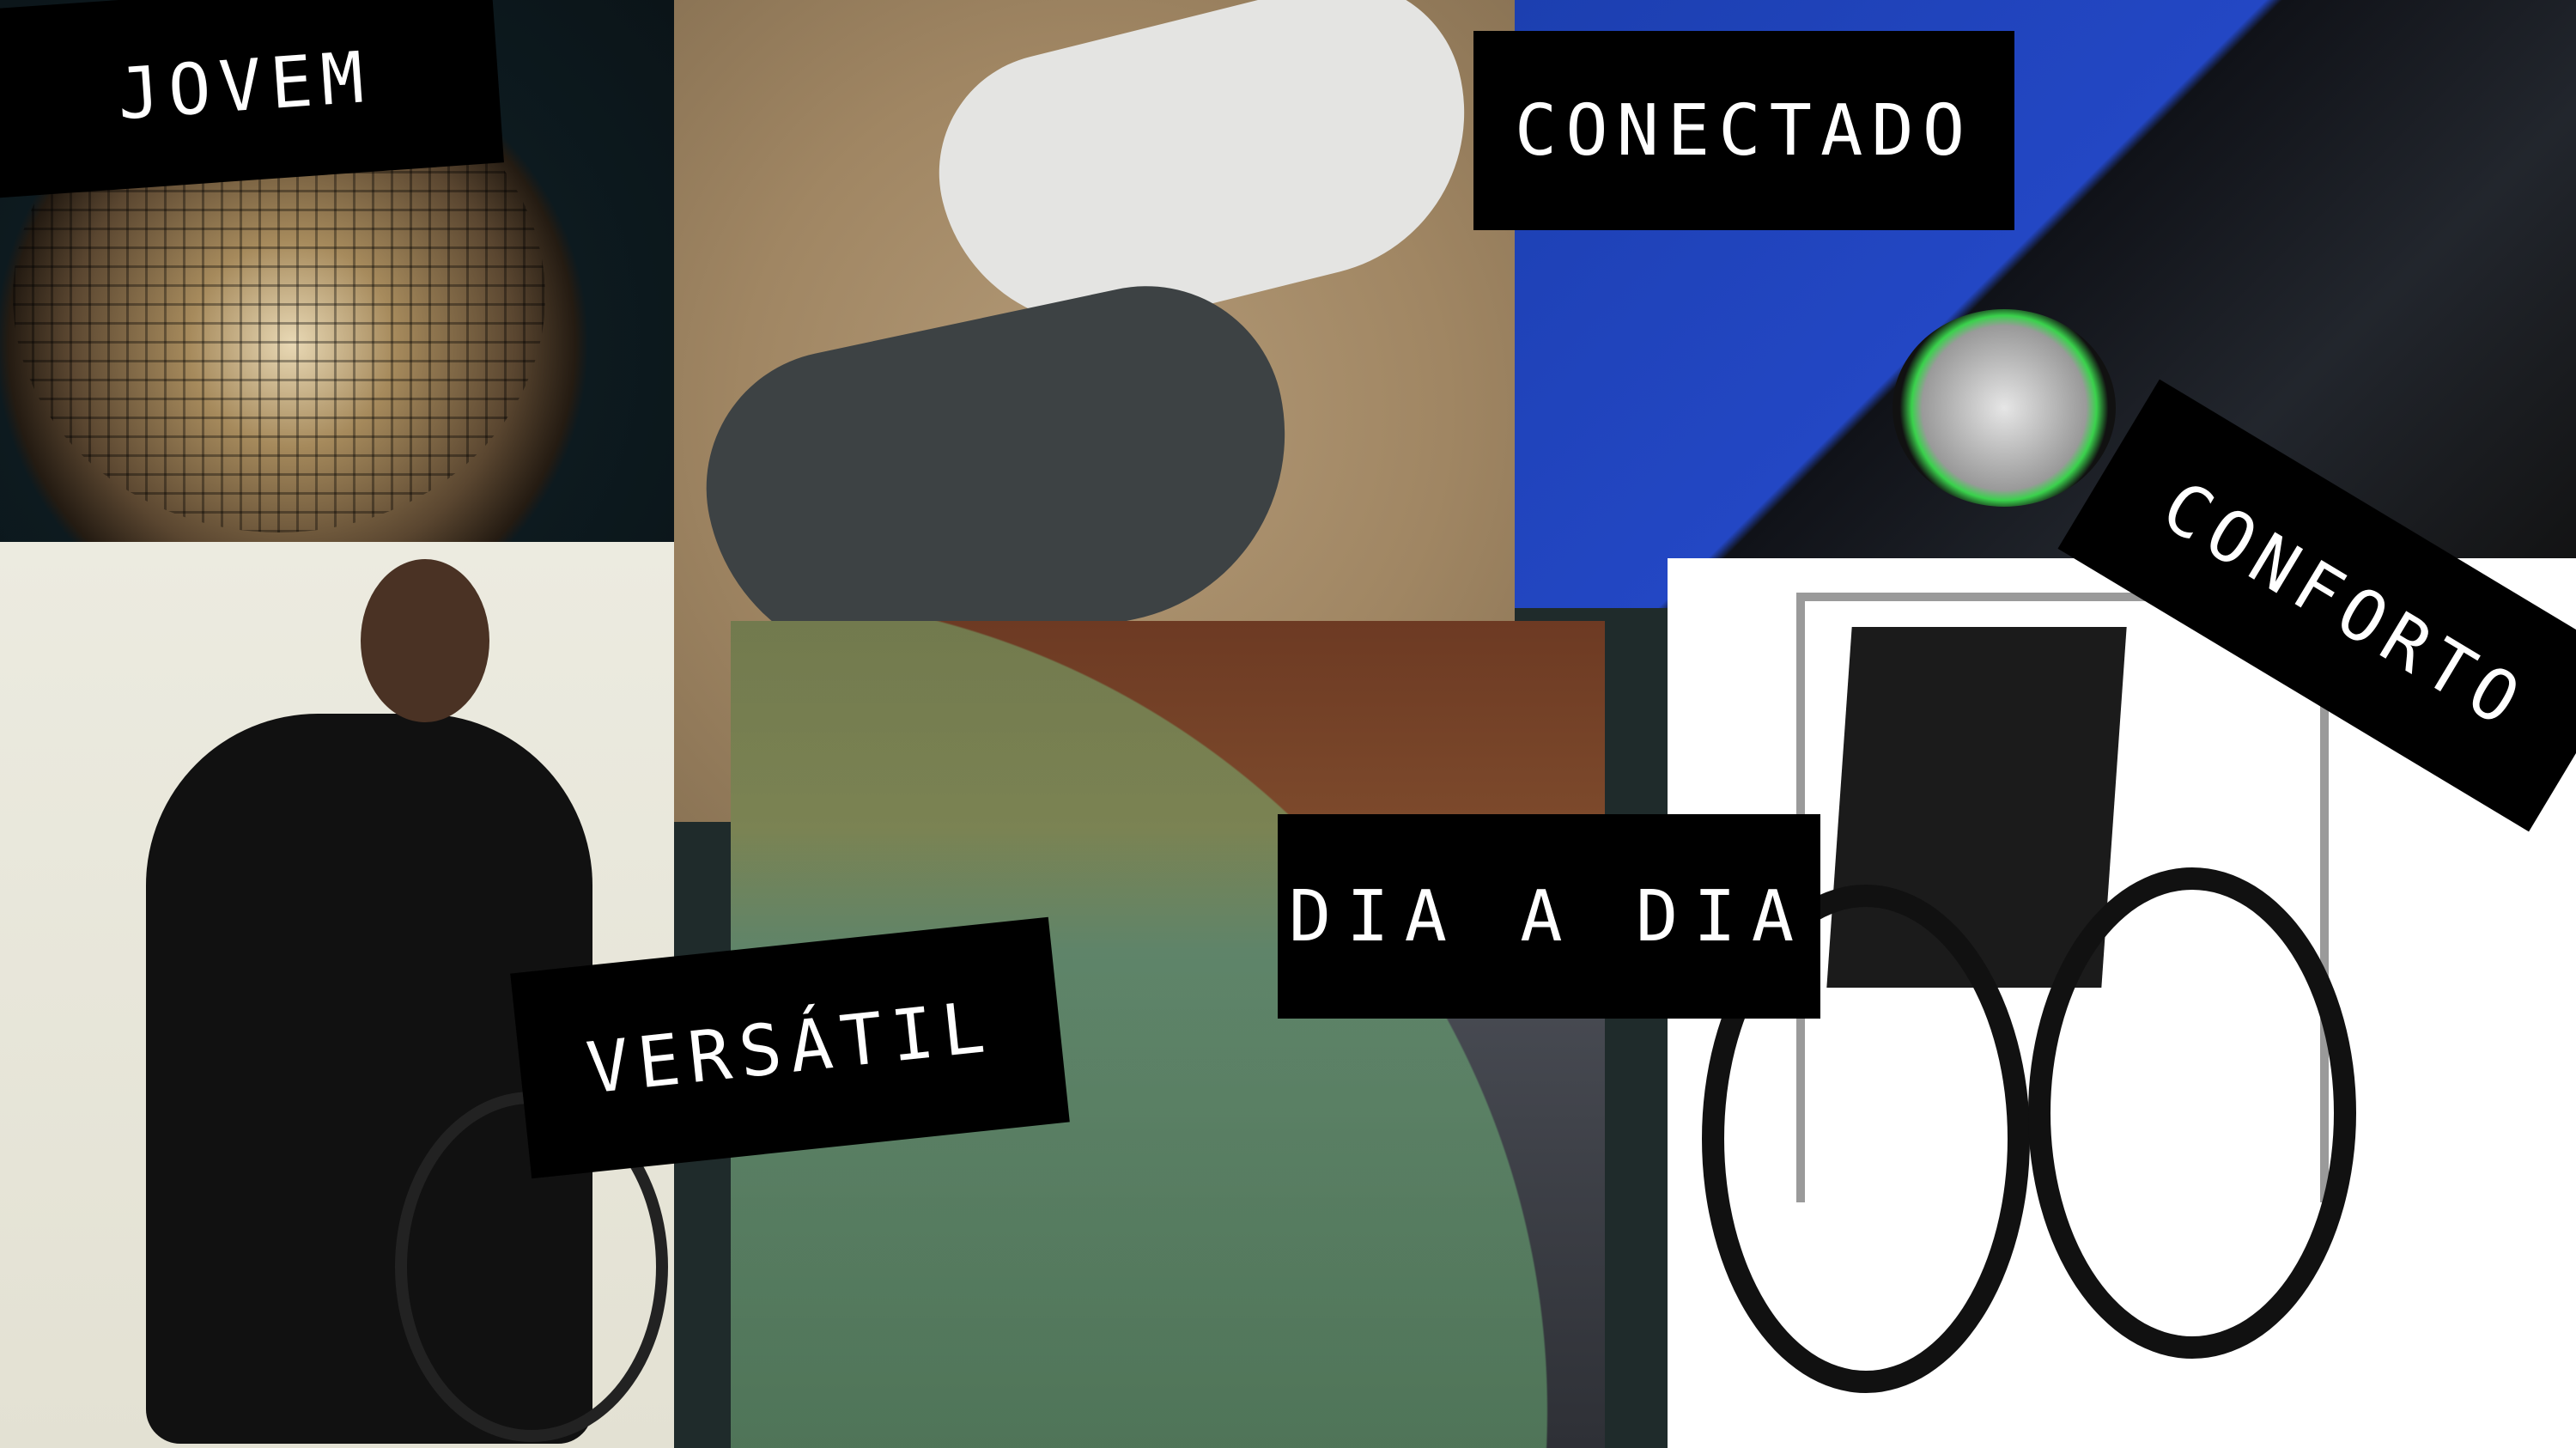  I want to click on label-dia-a-dia: DIA A DIA, so click(1549, 916).